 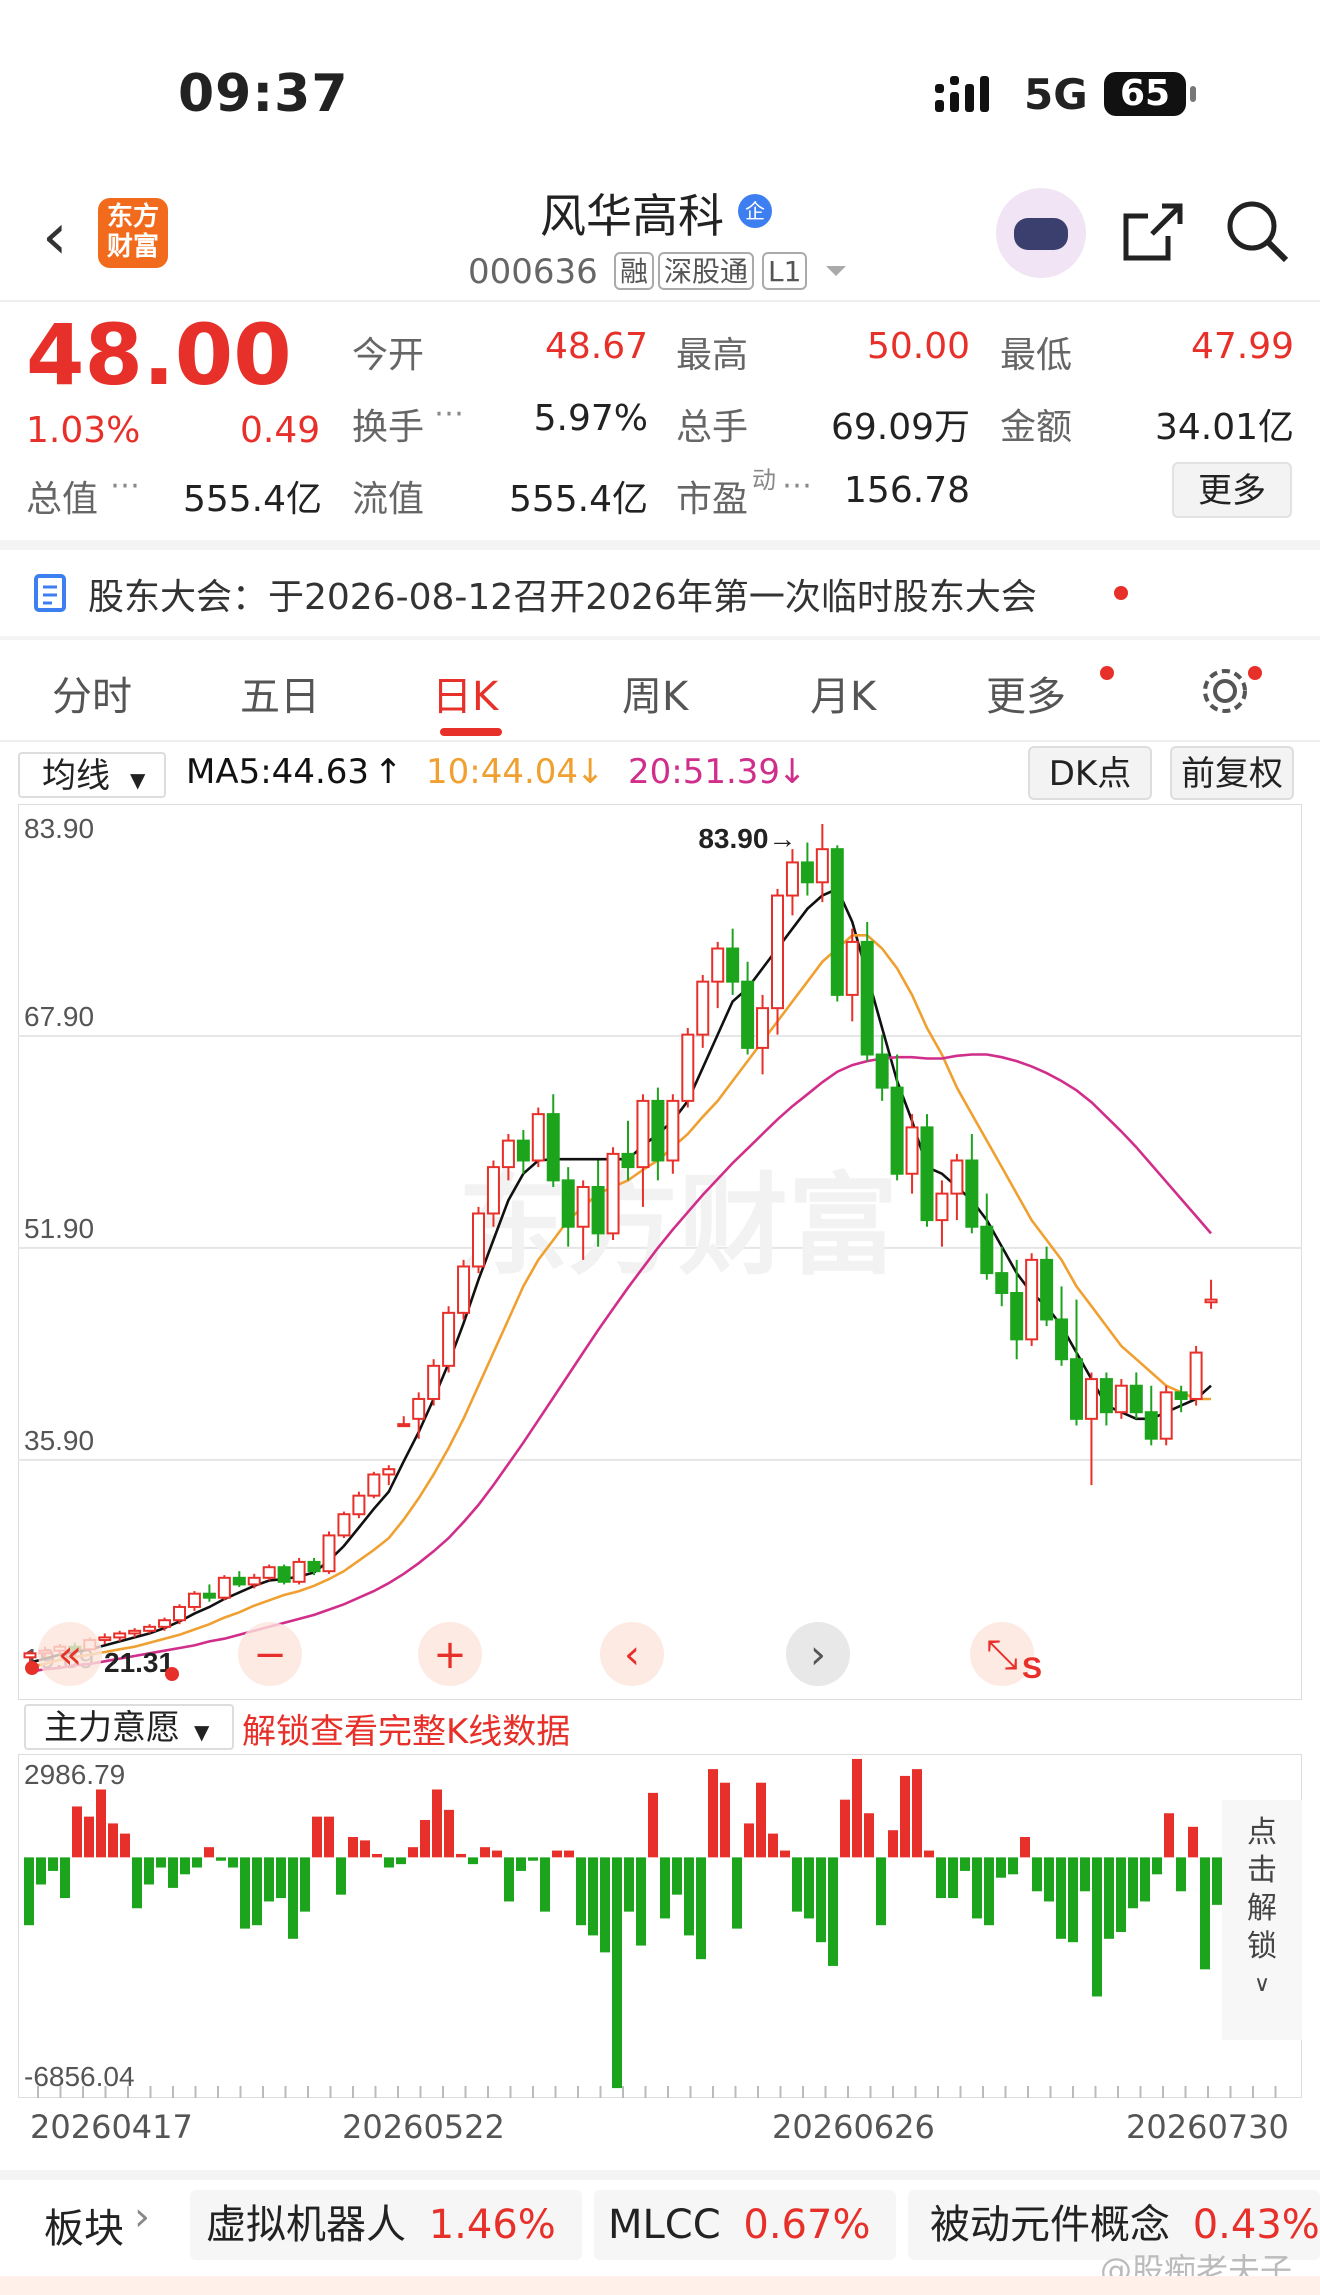 What do you see at coordinates (1225, 691) in the screenshot?
I see `gear-icon` at bounding box center [1225, 691].